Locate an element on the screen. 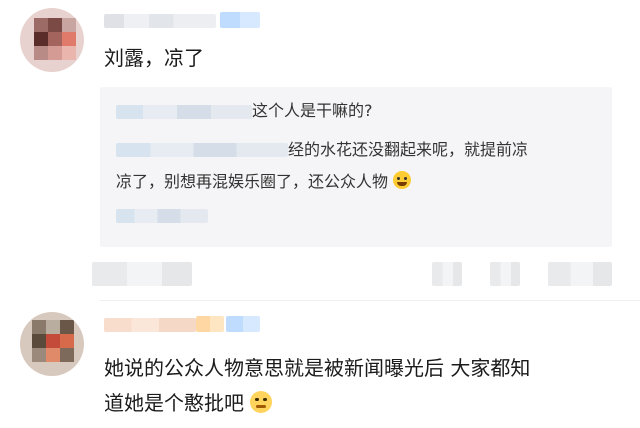 Image resolution: width=640 pixels, height=428 pixels. user-avatar is located at coordinates (52, 40).